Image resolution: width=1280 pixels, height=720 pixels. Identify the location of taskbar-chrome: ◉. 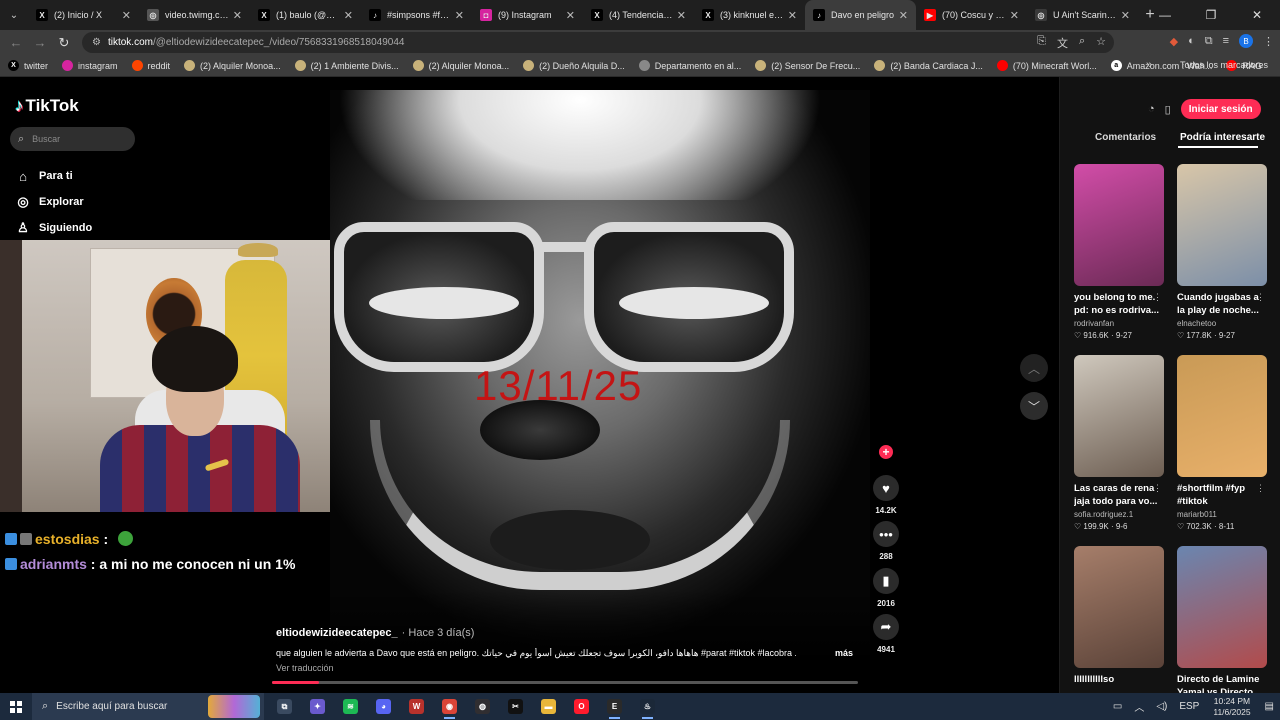
(449, 706).